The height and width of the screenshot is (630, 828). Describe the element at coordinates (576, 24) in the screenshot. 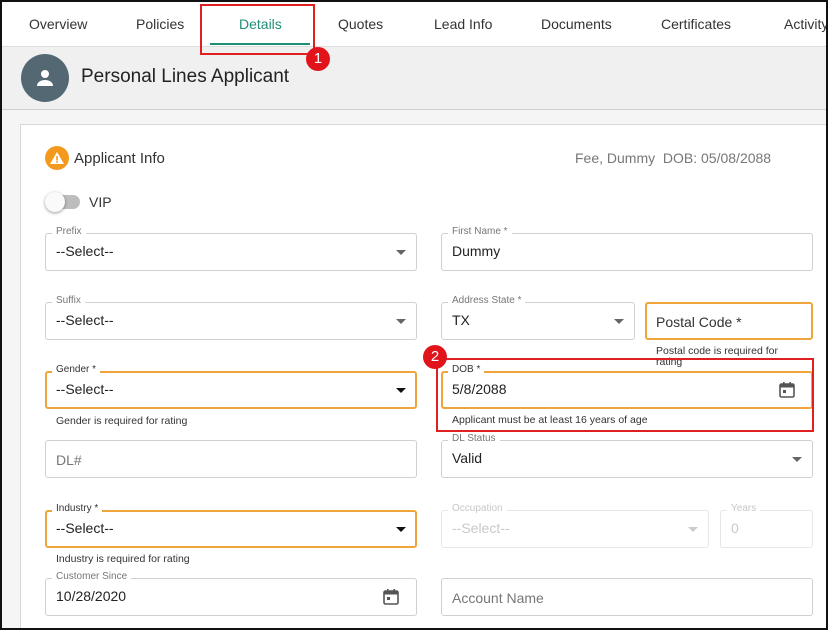

I see `tab-documents: Documents` at that location.